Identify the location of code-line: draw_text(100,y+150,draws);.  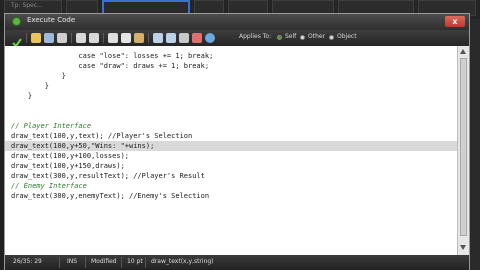
(68, 166).